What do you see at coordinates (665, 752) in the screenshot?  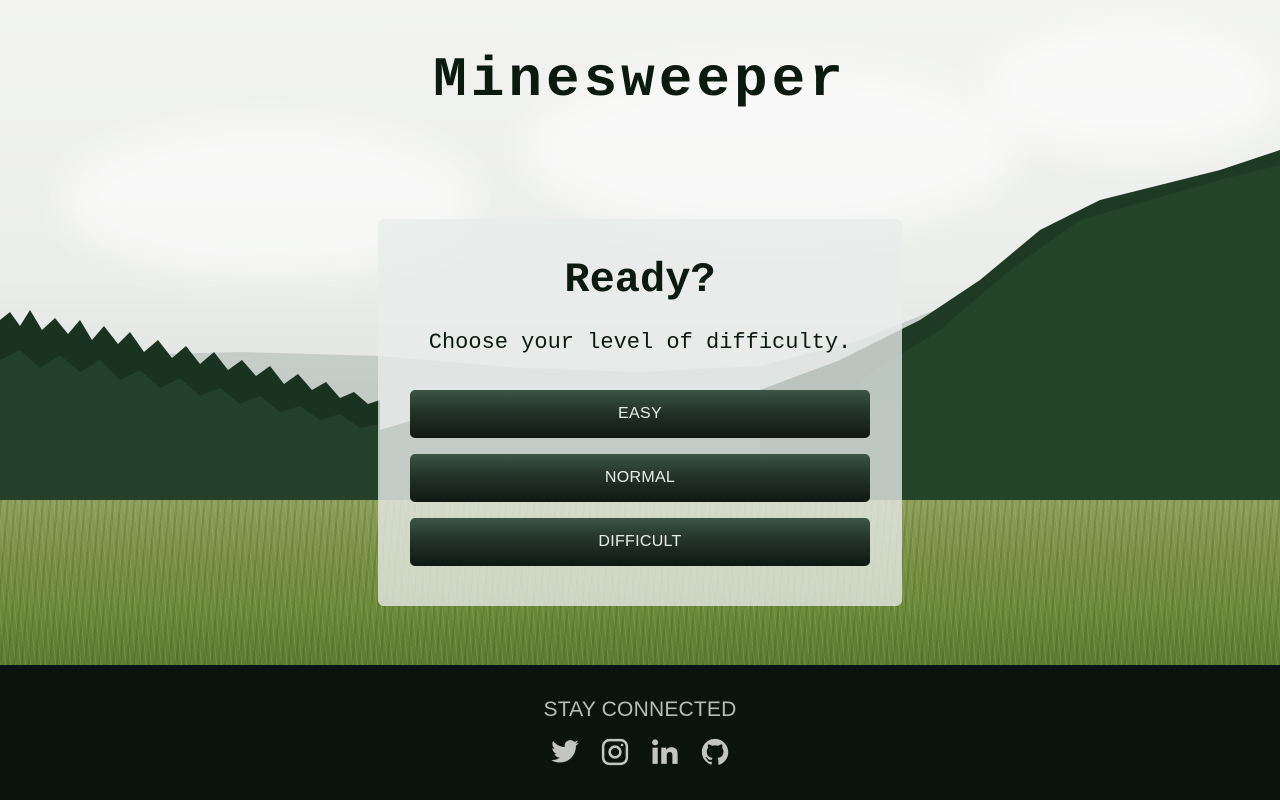 I see `linkedin-icon` at bounding box center [665, 752].